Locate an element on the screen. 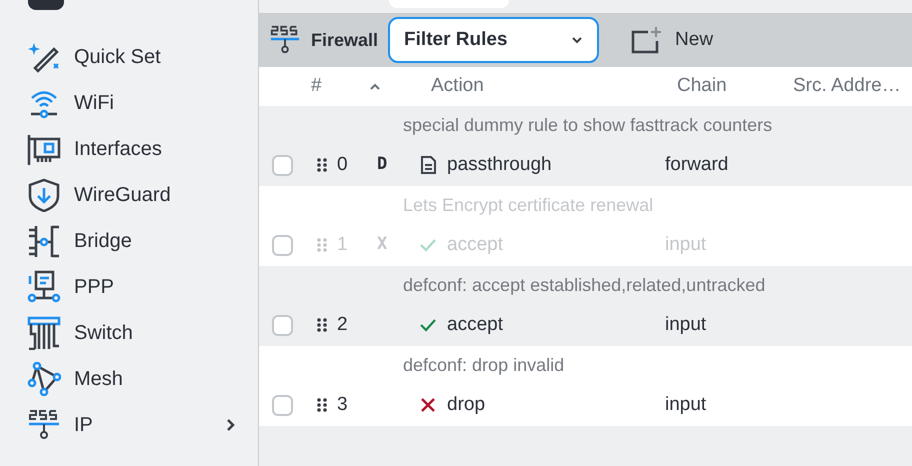  rule-number: 2 is located at coordinates (343, 324).